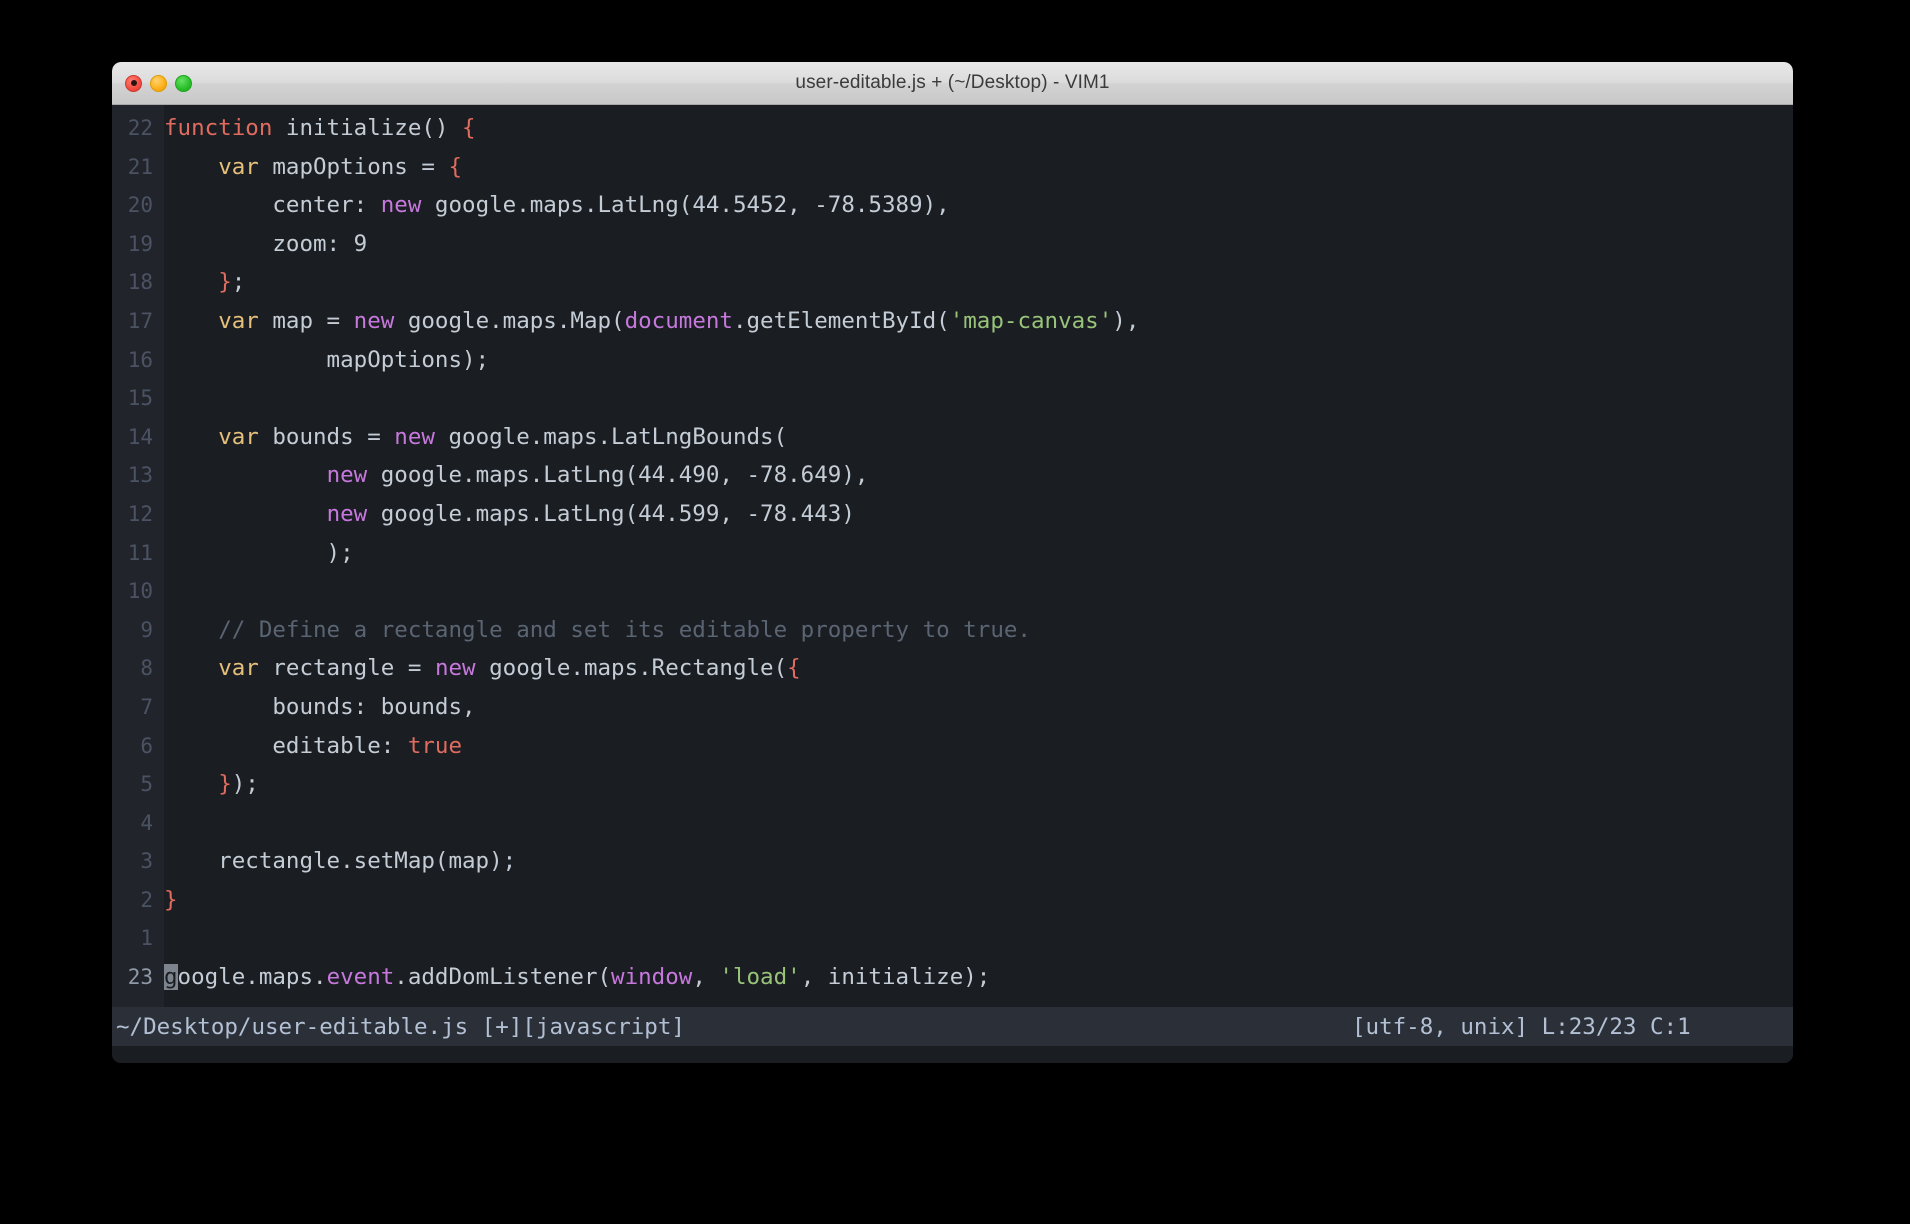 This screenshot has height=1224, width=1910. What do you see at coordinates (171, 977) in the screenshot?
I see `code-token: g` at bounding box center [171, 977].